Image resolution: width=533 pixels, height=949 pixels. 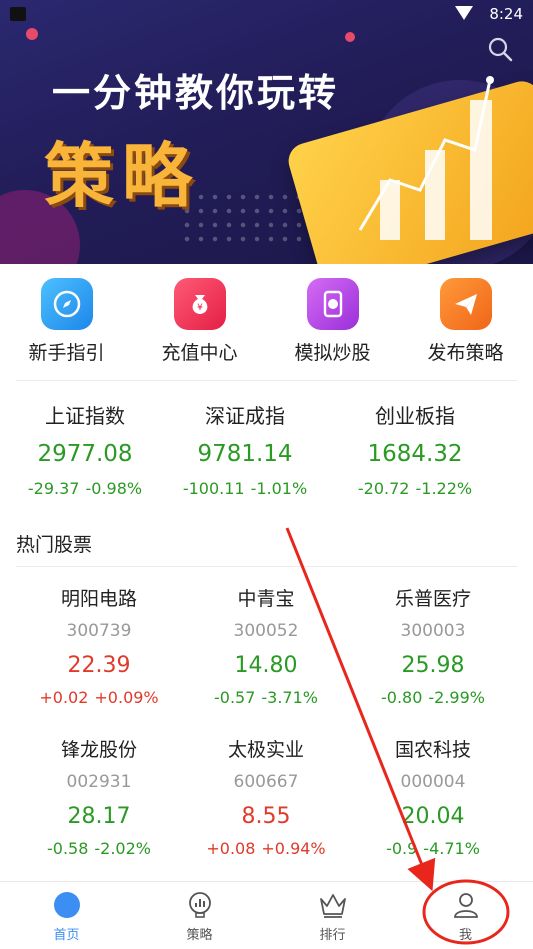 I want to click on index-shenzhen: 深证成指 9781.14 -100.11 -1.01%, so click(x=245, y=449).